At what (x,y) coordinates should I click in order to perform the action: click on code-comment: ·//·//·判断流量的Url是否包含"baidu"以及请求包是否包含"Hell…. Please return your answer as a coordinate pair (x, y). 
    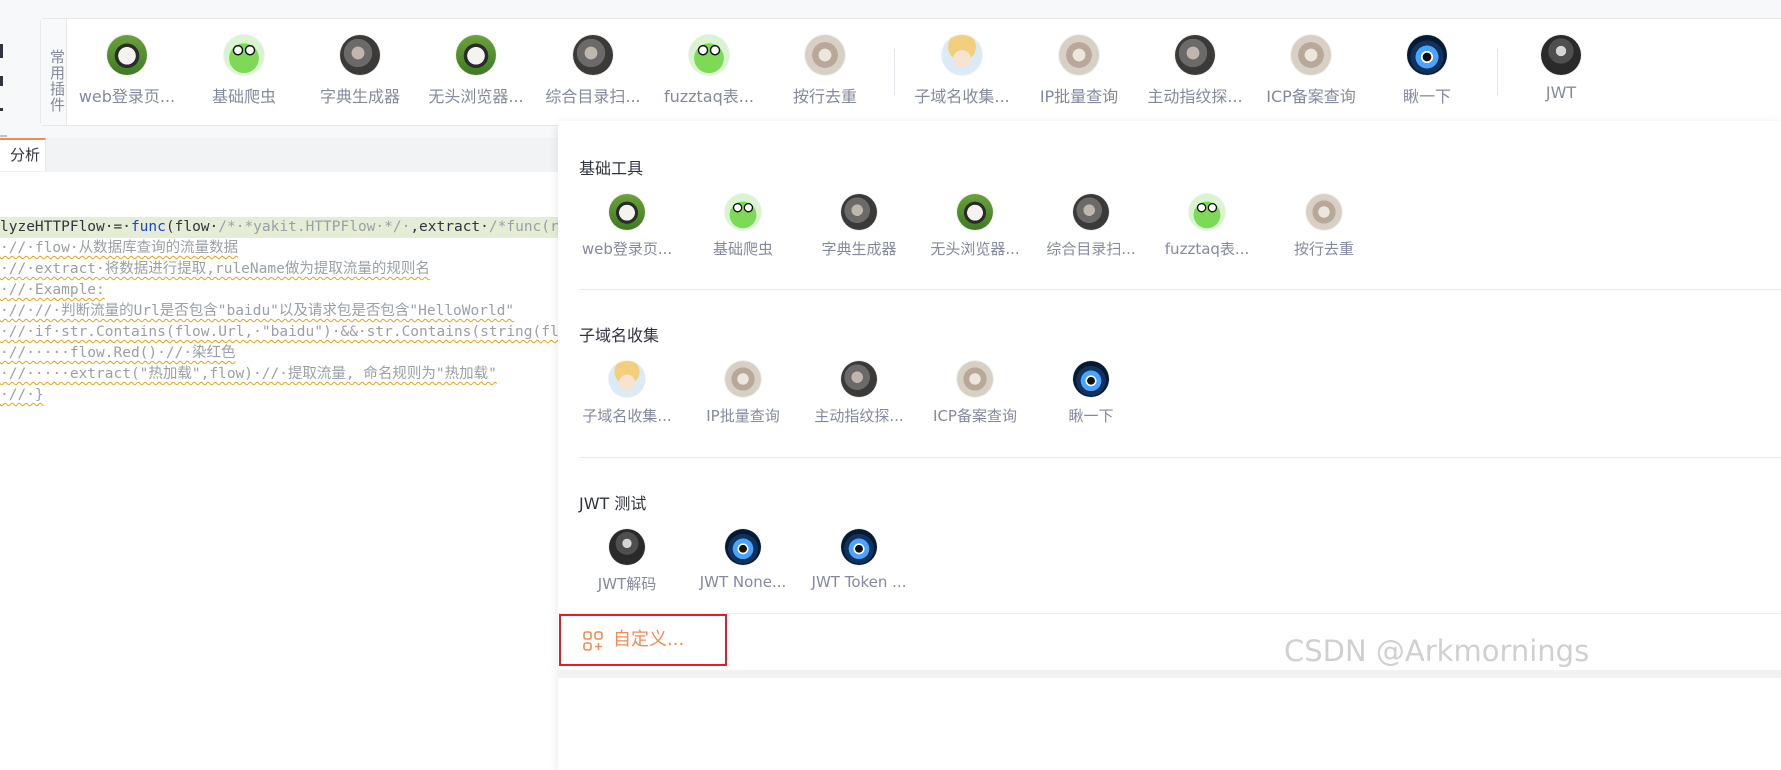
    Looking at the image, I should click on (257, 311).